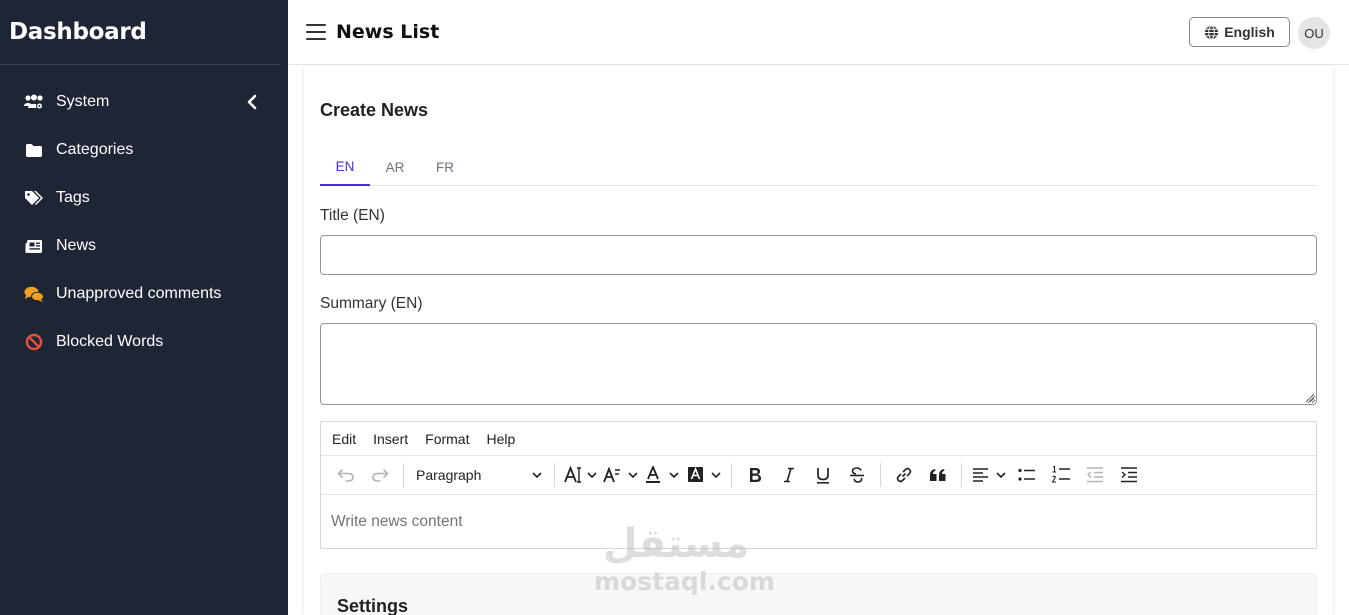 This screenshot has width=1349, height=615. Describe the element at coordinates (144, 102) in the screenshot. I see `sidebar-item-system: System` at that location.